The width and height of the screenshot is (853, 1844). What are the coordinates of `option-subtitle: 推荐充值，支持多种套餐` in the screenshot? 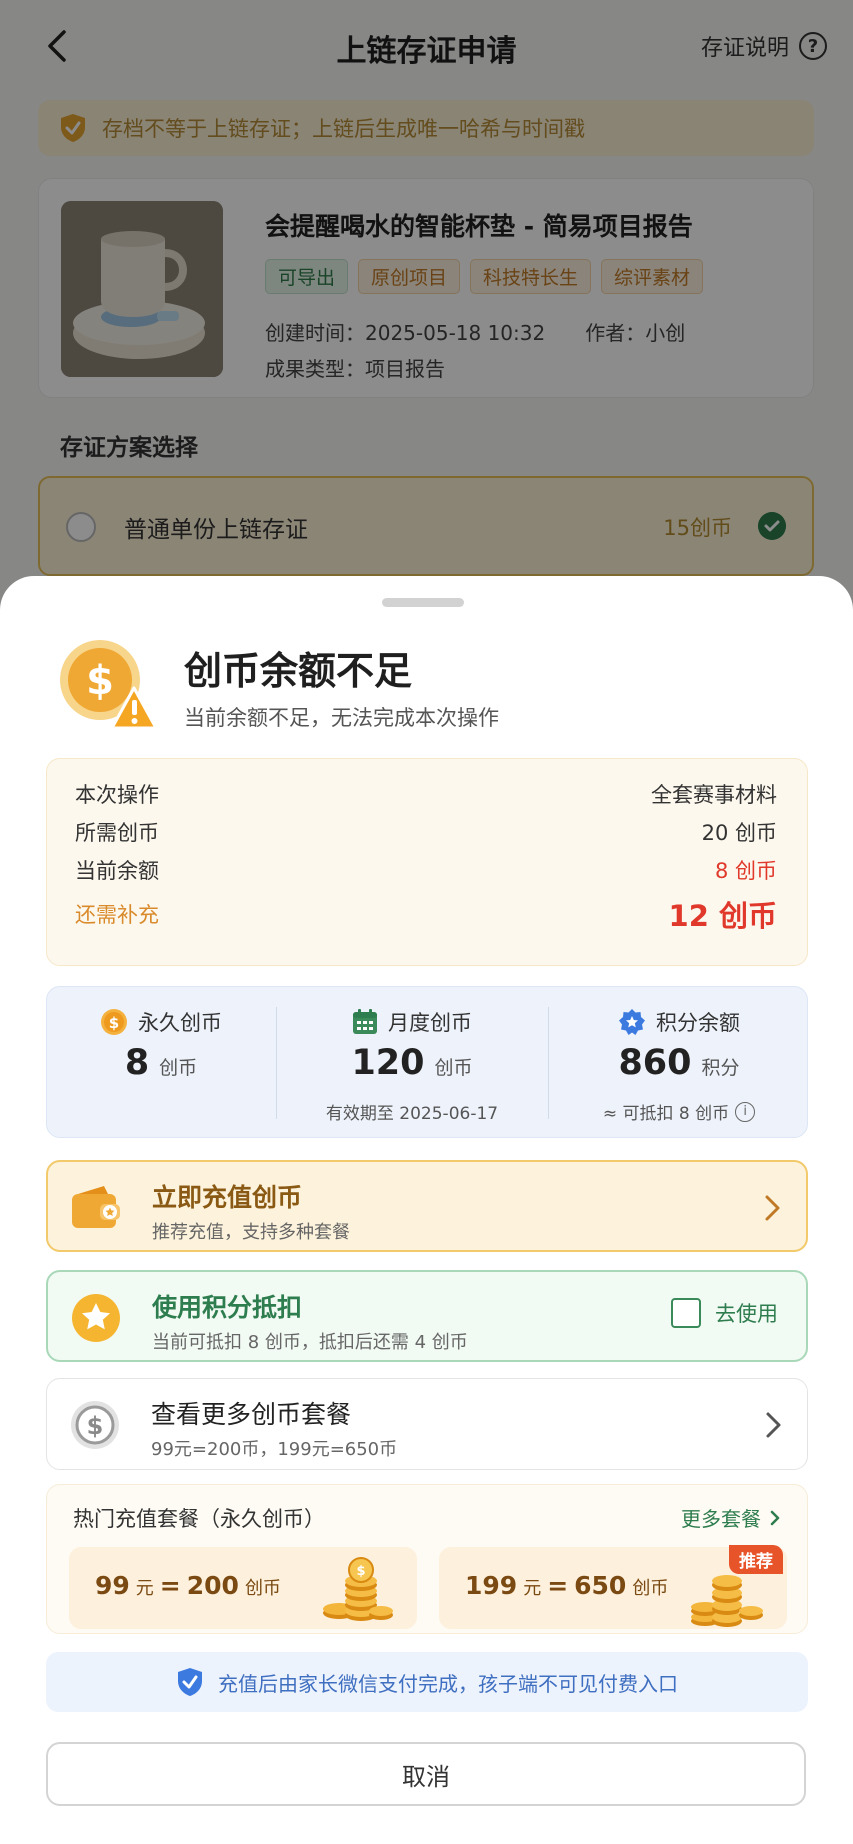 It's located at (251, 1232).